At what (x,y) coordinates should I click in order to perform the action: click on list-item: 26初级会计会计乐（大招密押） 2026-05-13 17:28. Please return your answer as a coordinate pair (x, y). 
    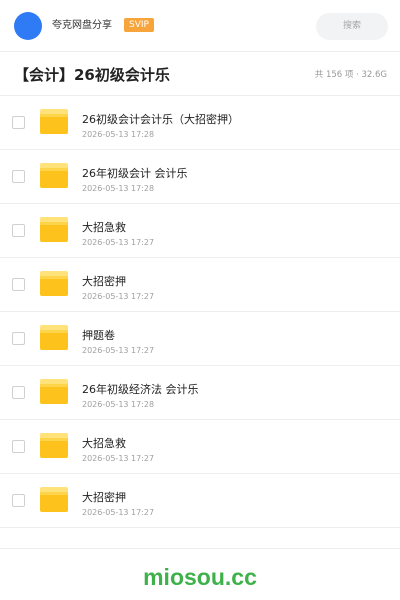
    Looking at the image, I should click on (200, 123).